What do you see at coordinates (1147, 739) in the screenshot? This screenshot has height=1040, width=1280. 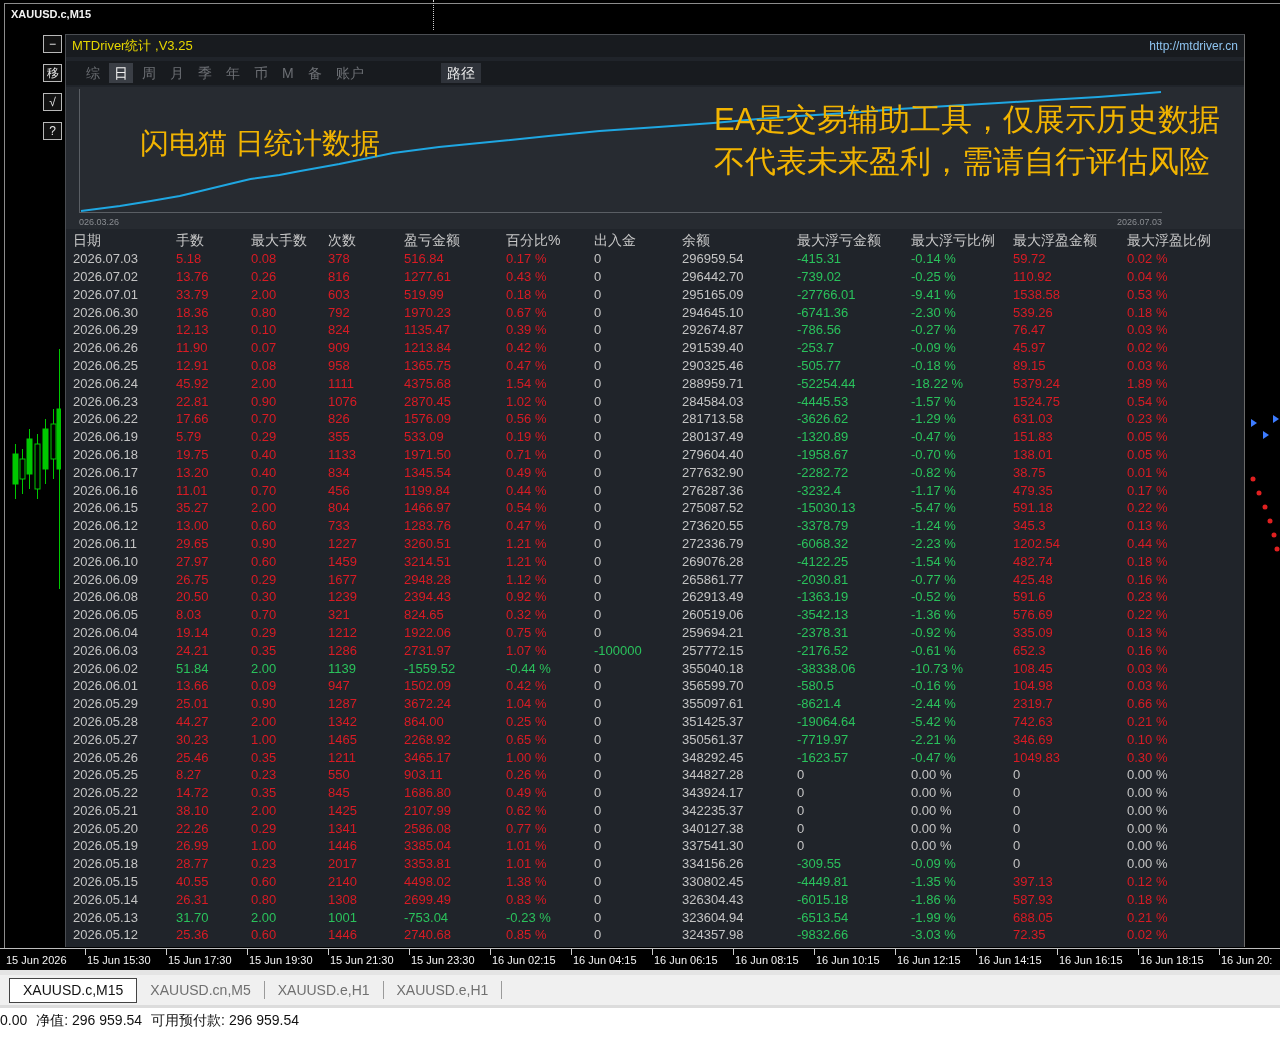 I see `table-cell: 0.10 %` at bounding box center [1147, 739].